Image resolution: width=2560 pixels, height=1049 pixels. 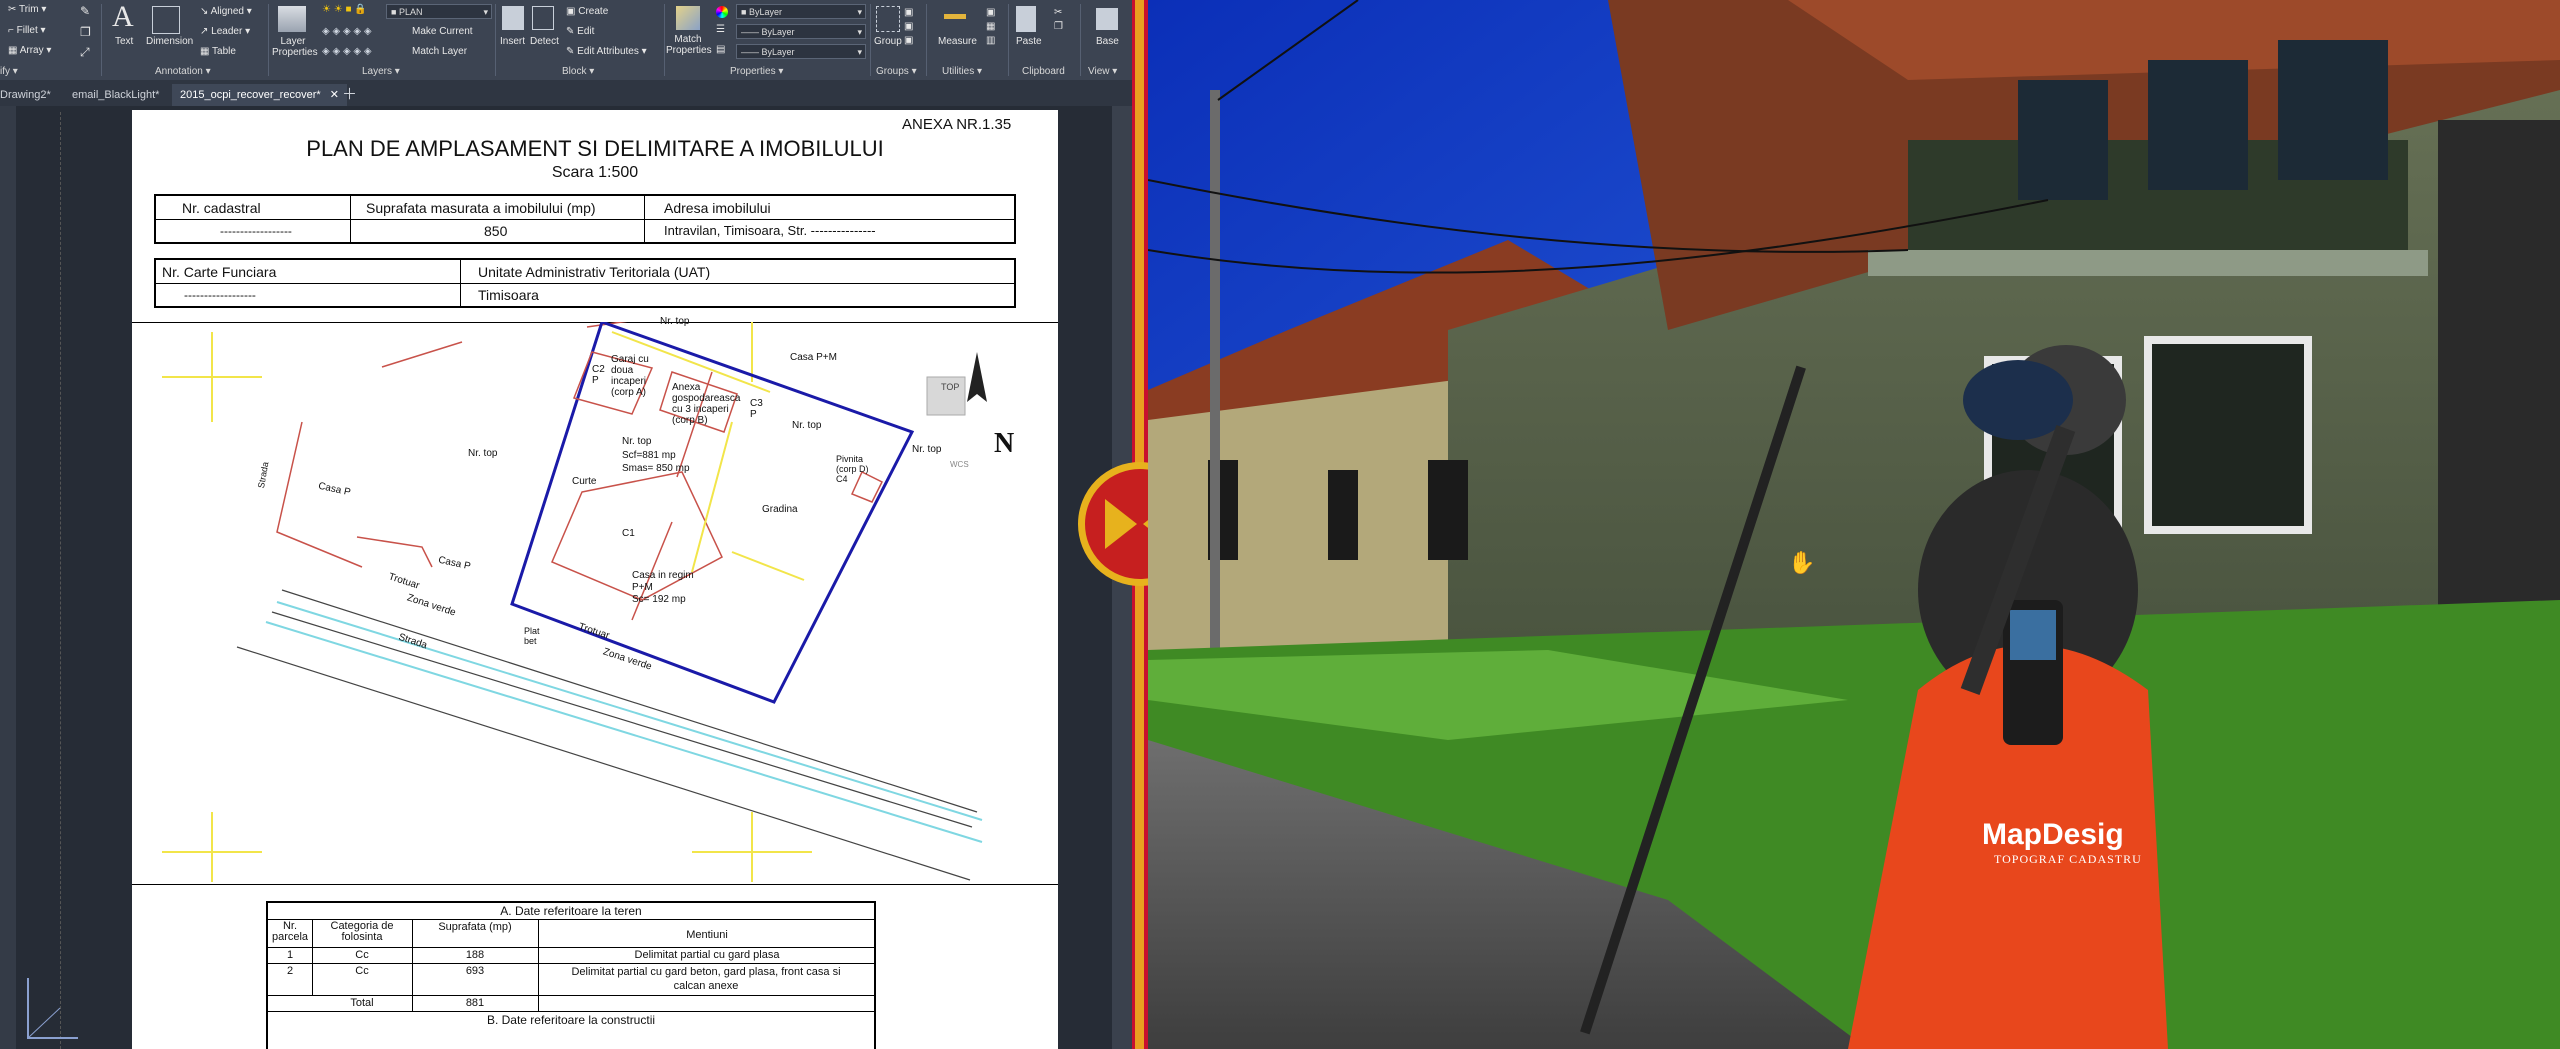 What do you see at coordinates (124, 41) in the screenshot?
I see `text-button: Text` at bounding box center [124, 41].